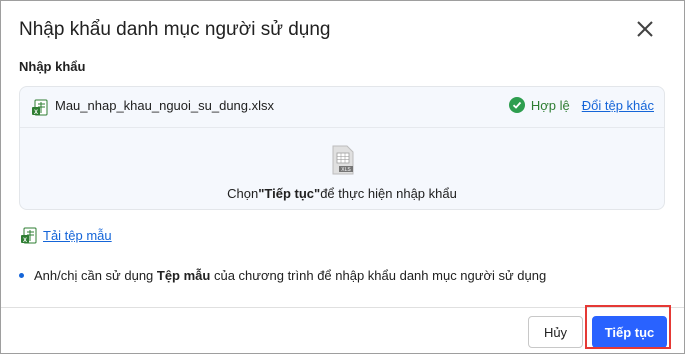 The width and height of the screenshot is (685, 354). What do you see at coordinates (388, 193) in the screenshot?
I see `hint-suffix: để thực hiện nhập khẩu` at bounding box center [388, 193].